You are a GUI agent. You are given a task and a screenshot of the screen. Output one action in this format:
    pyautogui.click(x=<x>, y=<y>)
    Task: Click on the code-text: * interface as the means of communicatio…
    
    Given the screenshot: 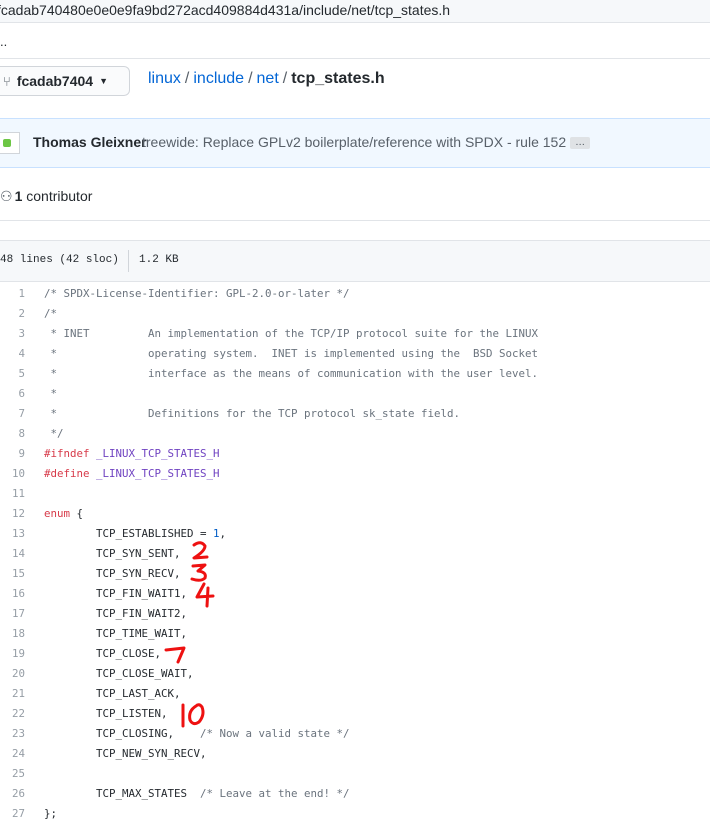 What is the action you would take?
    pyautogui.click(x=291, y=374)
    